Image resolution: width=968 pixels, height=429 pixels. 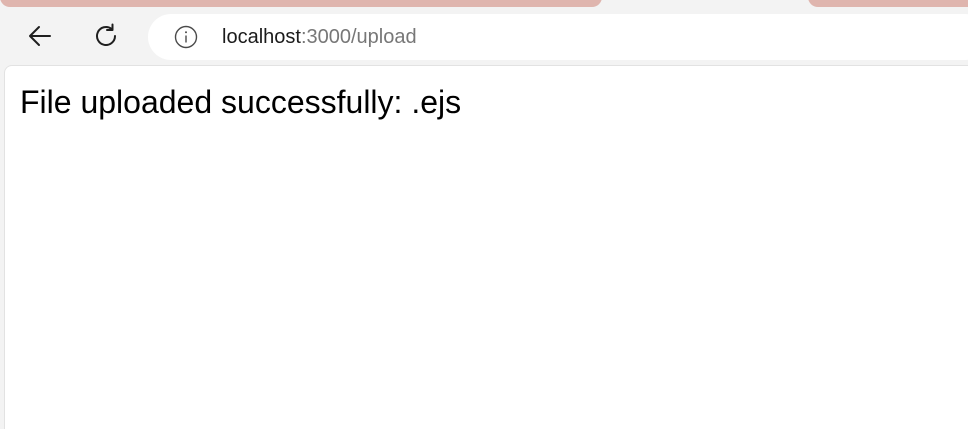 I want to click on url-host: localhost, so click(x=261, y=37).